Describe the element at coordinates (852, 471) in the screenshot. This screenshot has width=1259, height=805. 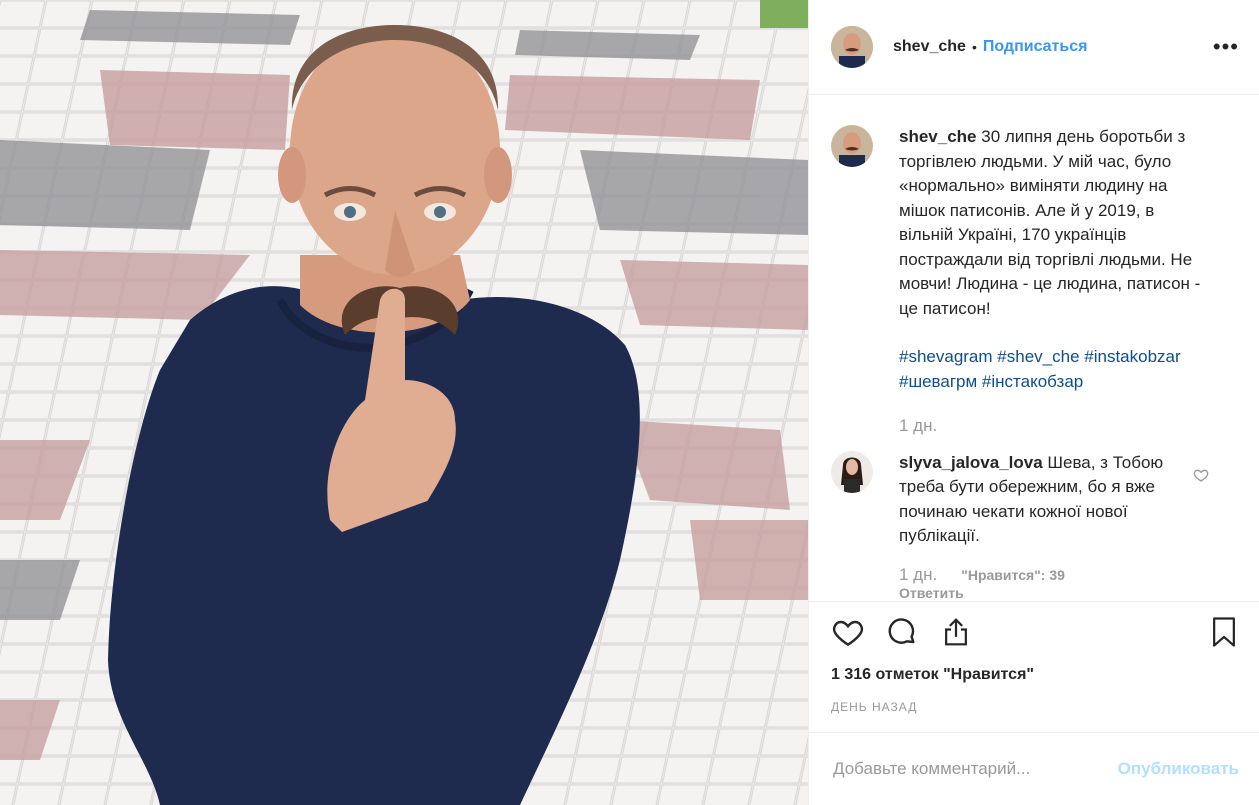
I see `commenter-avatar` at that location.